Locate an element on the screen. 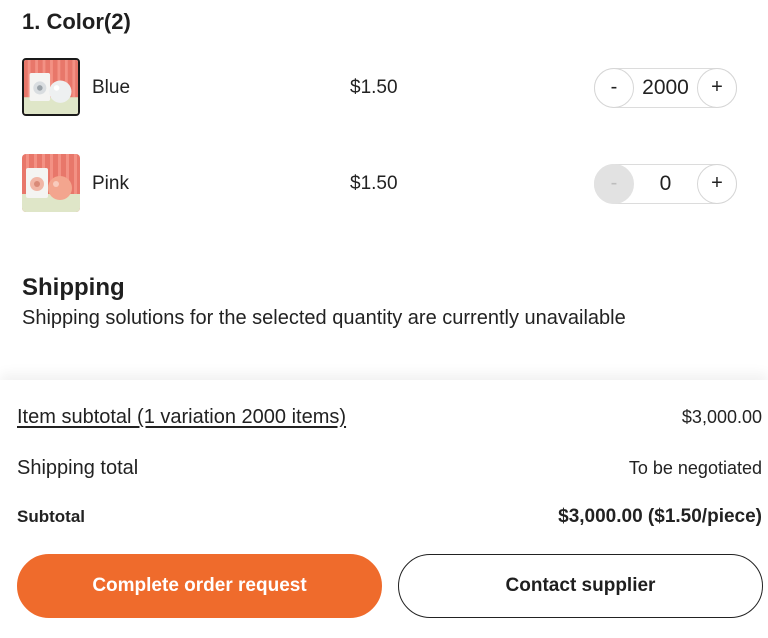 This screenshot has height=638, width=768. quantity-input: 2000 is located at coordinates (665, 88).